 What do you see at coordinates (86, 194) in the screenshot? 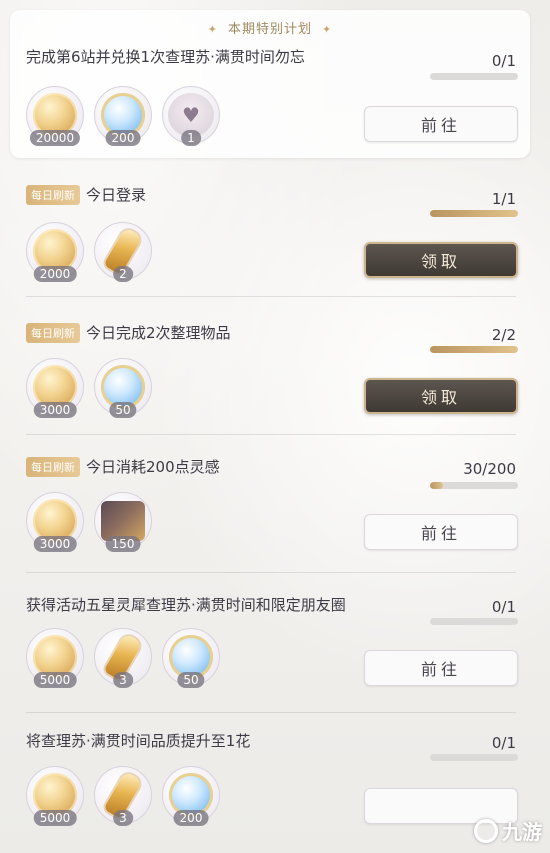
I see `task-title: 每日刷新 今日登录` at bounding box center [86, 194].